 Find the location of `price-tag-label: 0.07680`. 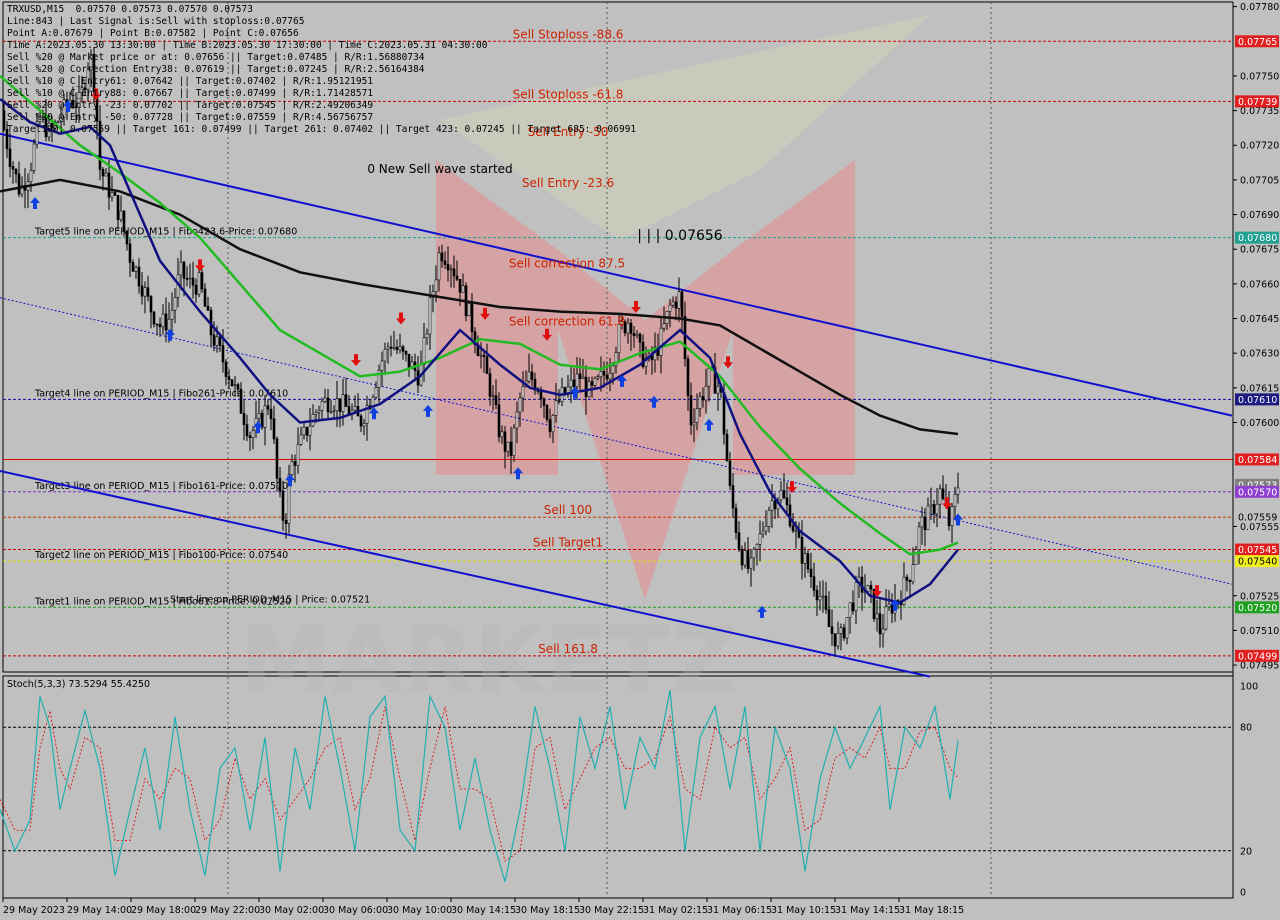

price-tag-label: 0.07680 is located at coordinates (1257, 238).